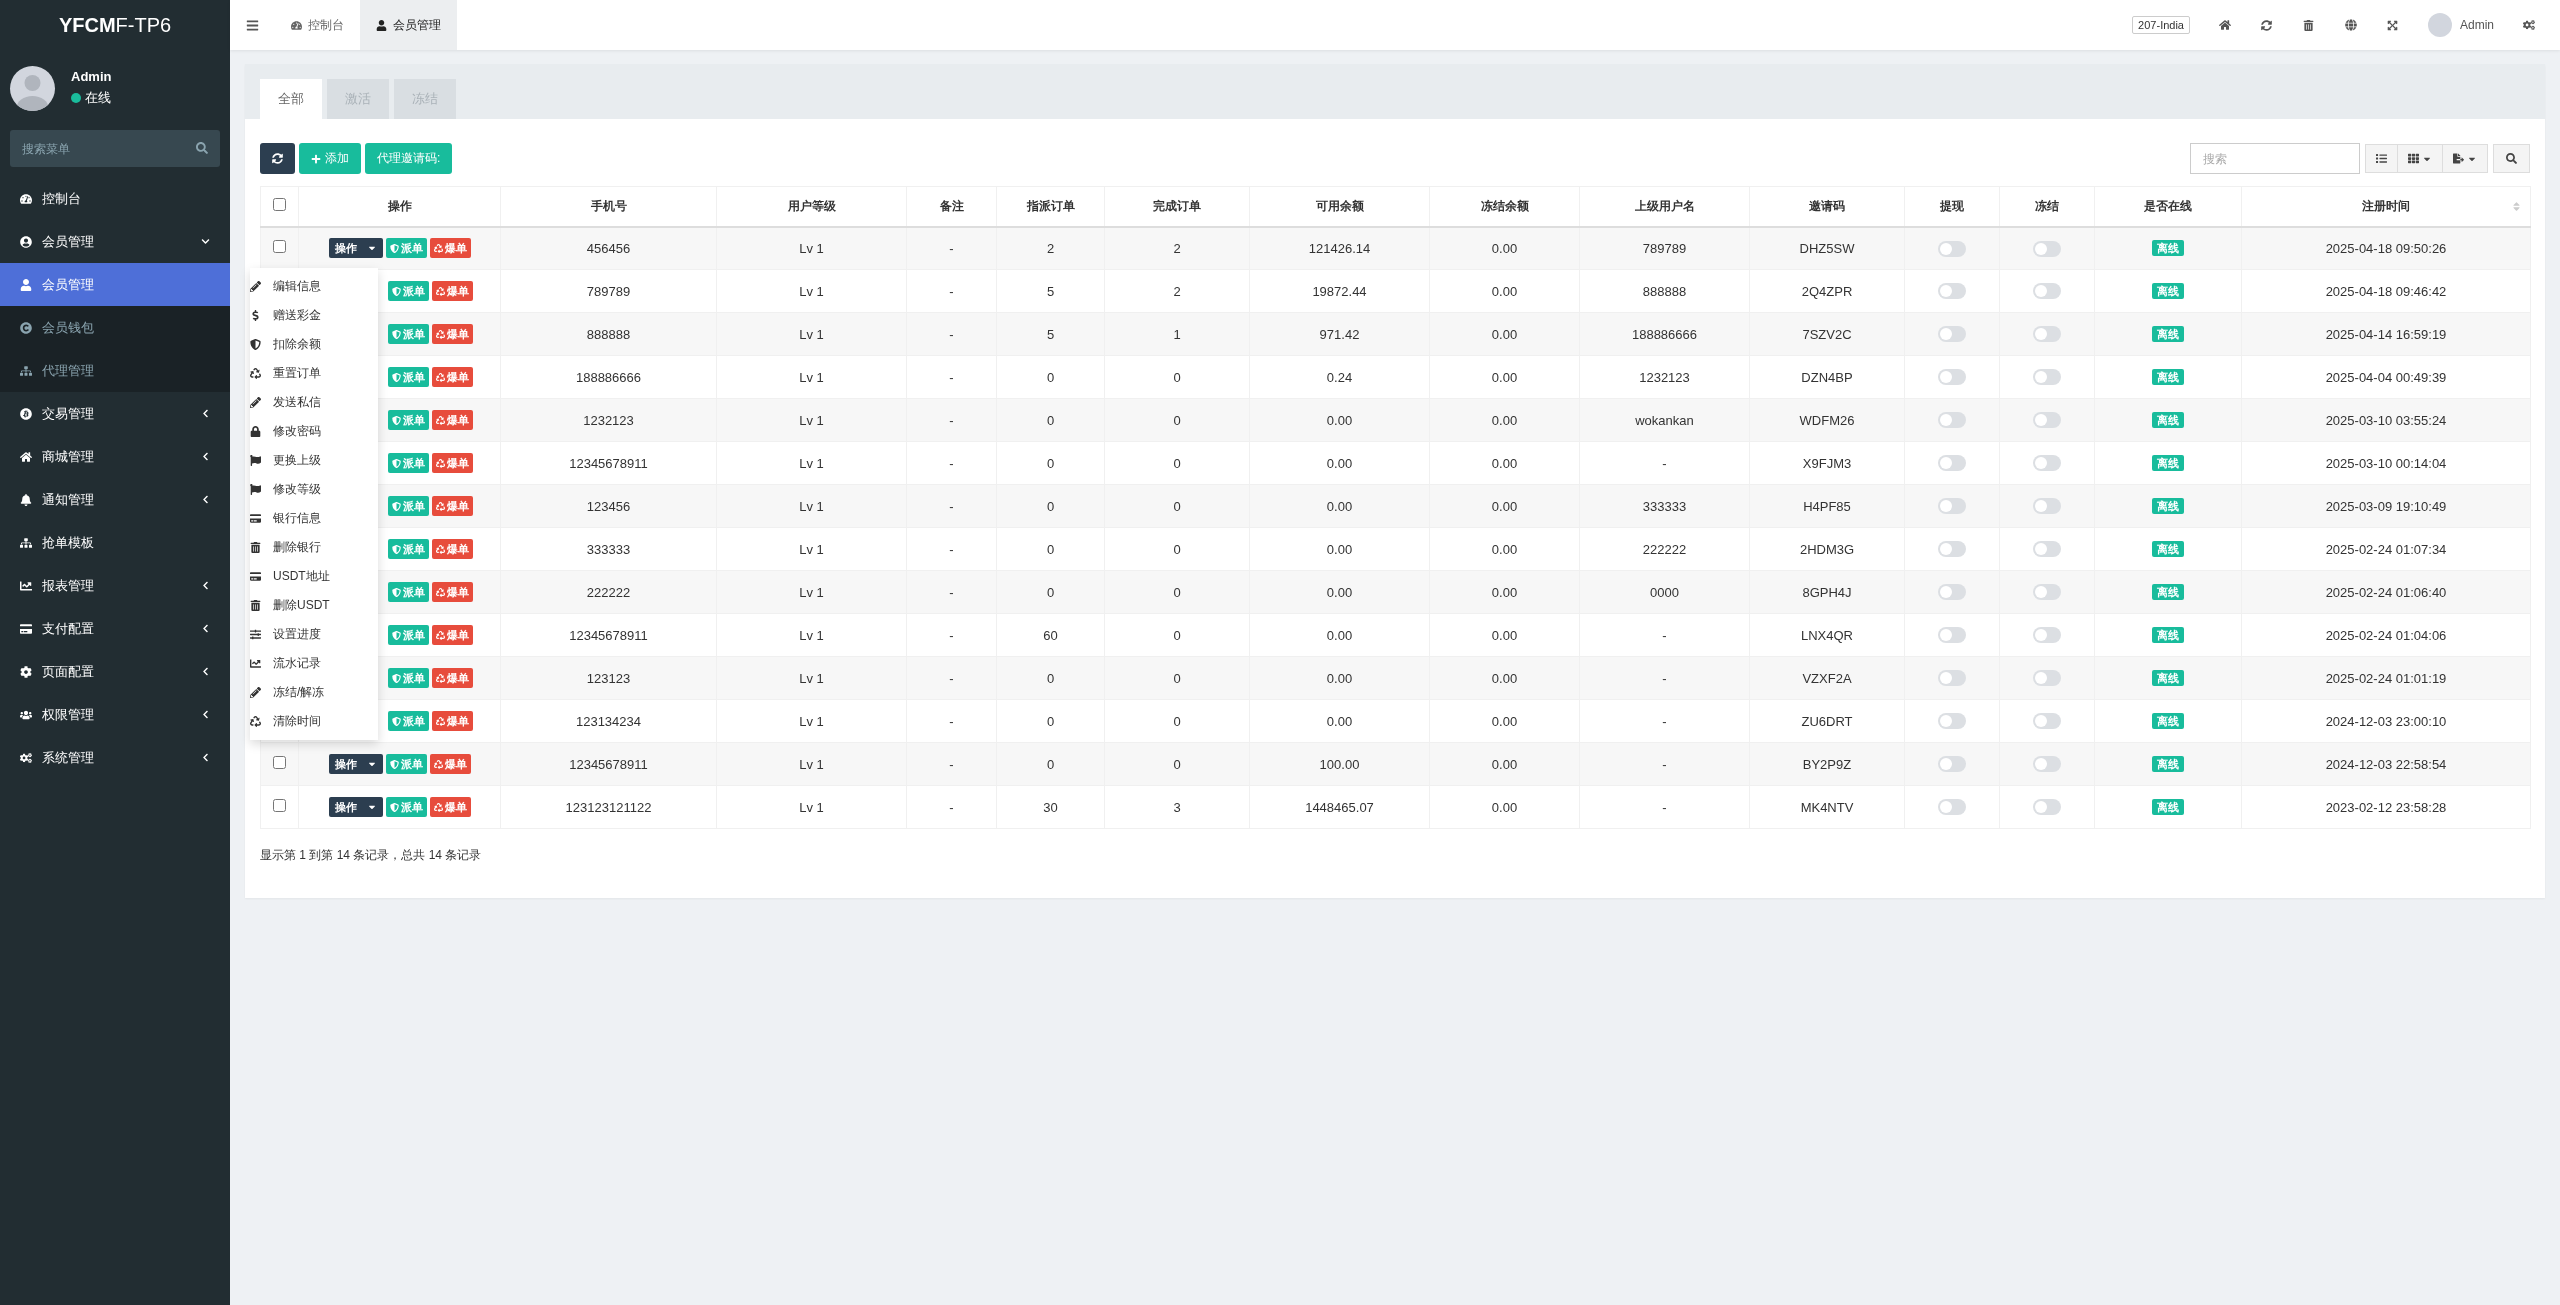  I want to click on page-tab: 会员管理, so click(408, 25).